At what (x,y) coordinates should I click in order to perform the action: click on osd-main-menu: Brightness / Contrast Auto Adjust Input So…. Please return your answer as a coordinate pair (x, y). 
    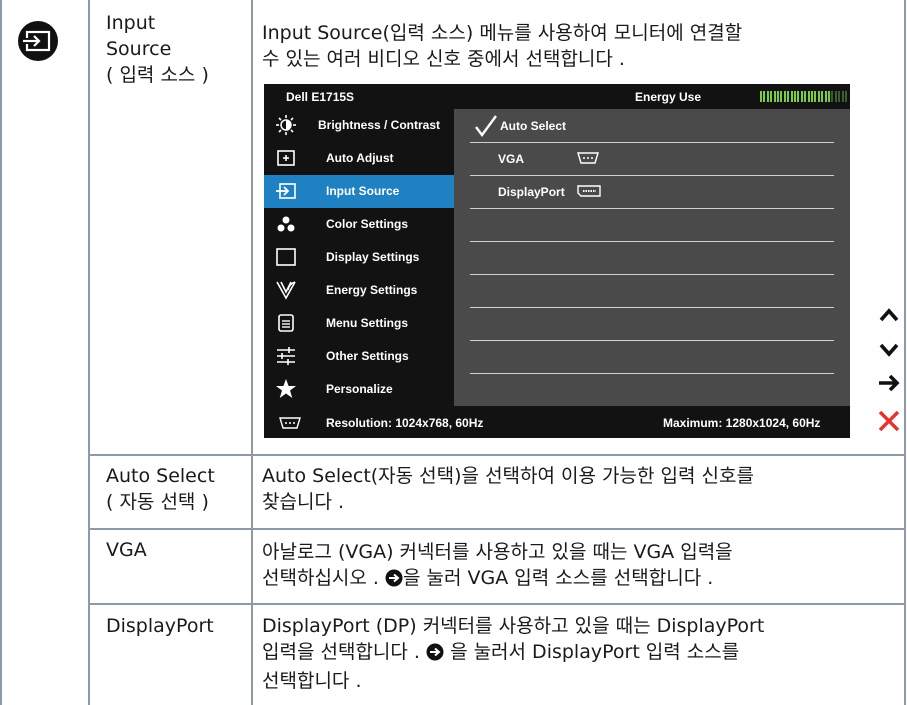
    Looking at the image, I should click on (359, 257).